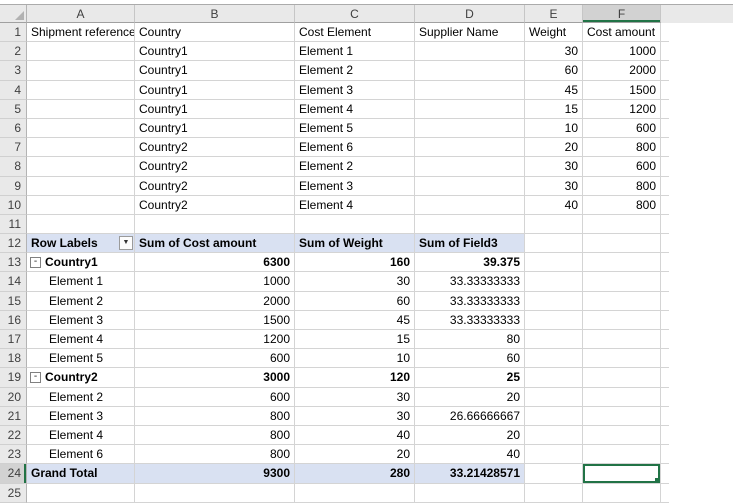 This screenshot has width=733, height=504. What do you see at coordinates (81, 320) in the screenshot?
I see `cell-A16: Element 3` at bounding box center [81, 320].